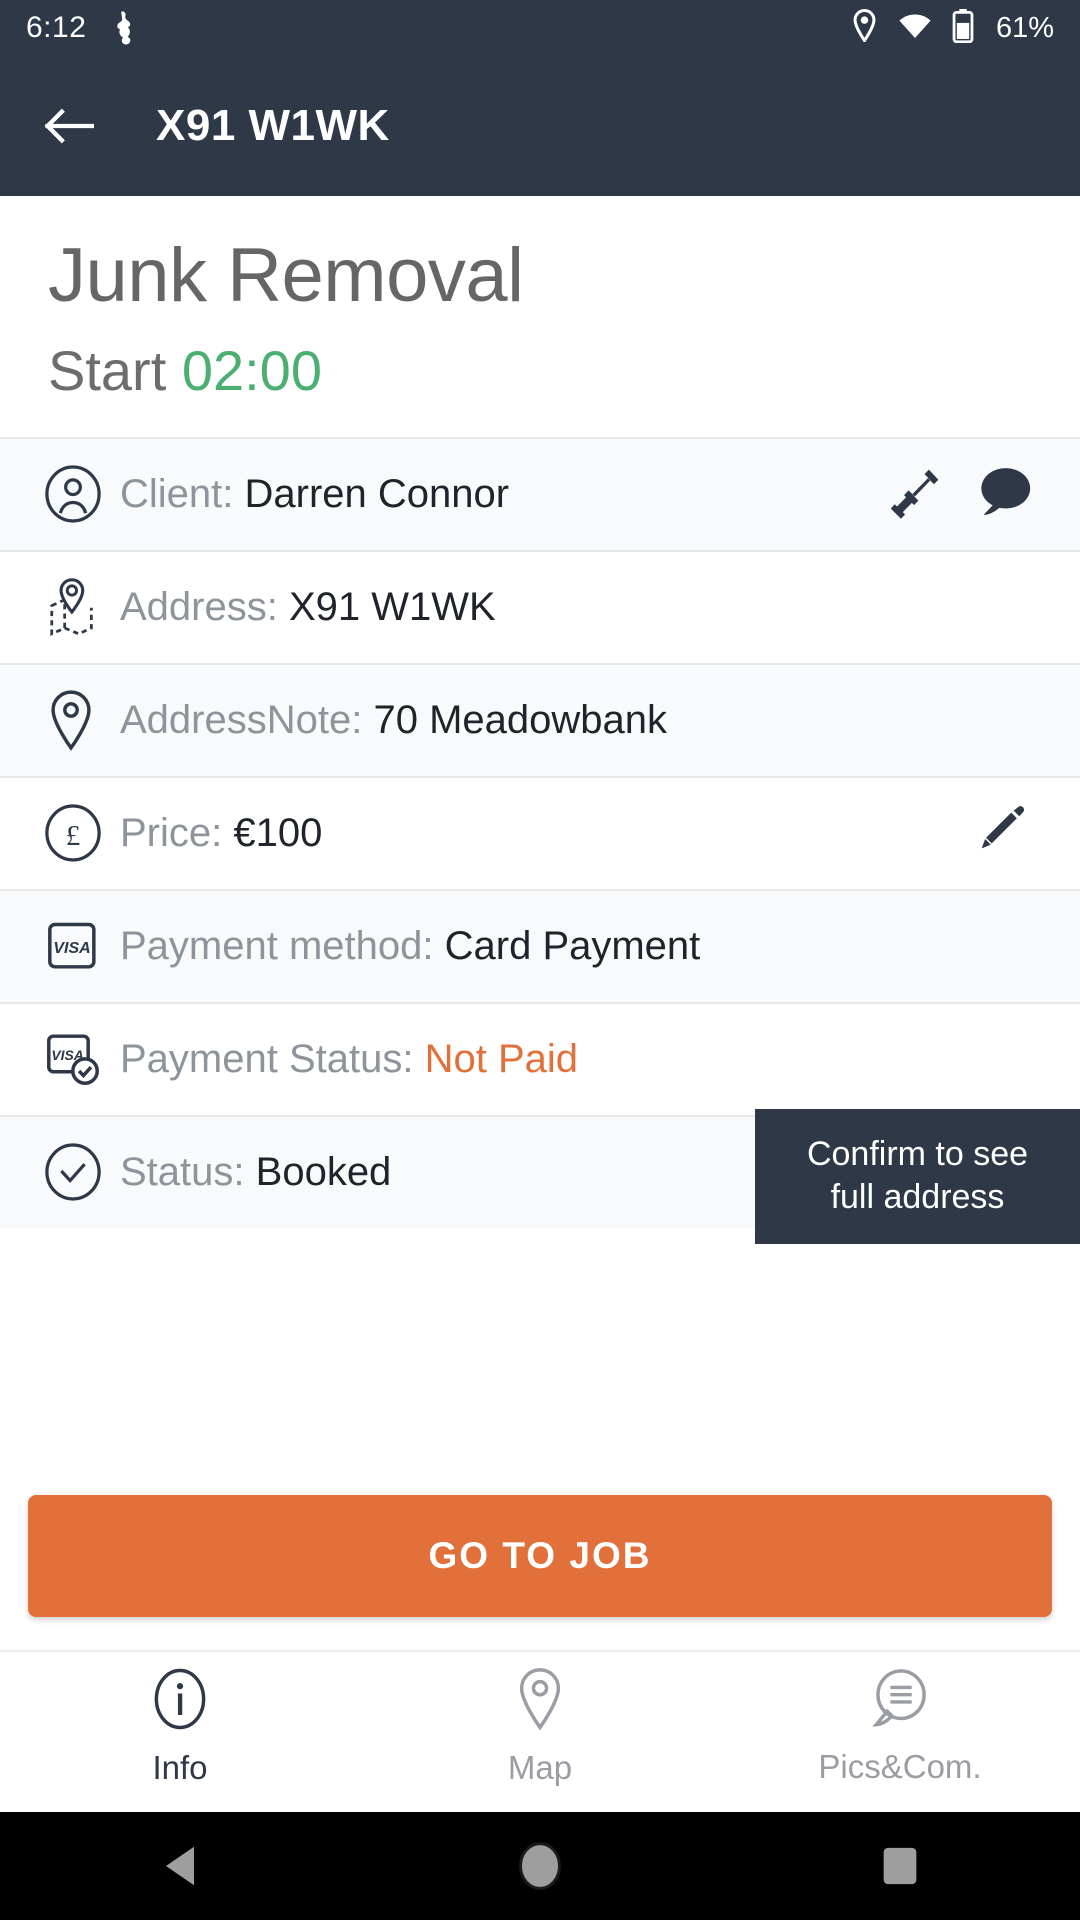 Image resolution: width=1080 pixels, height=1920 pixels. I want to click on tab-info: Info, so click(180, 1726).